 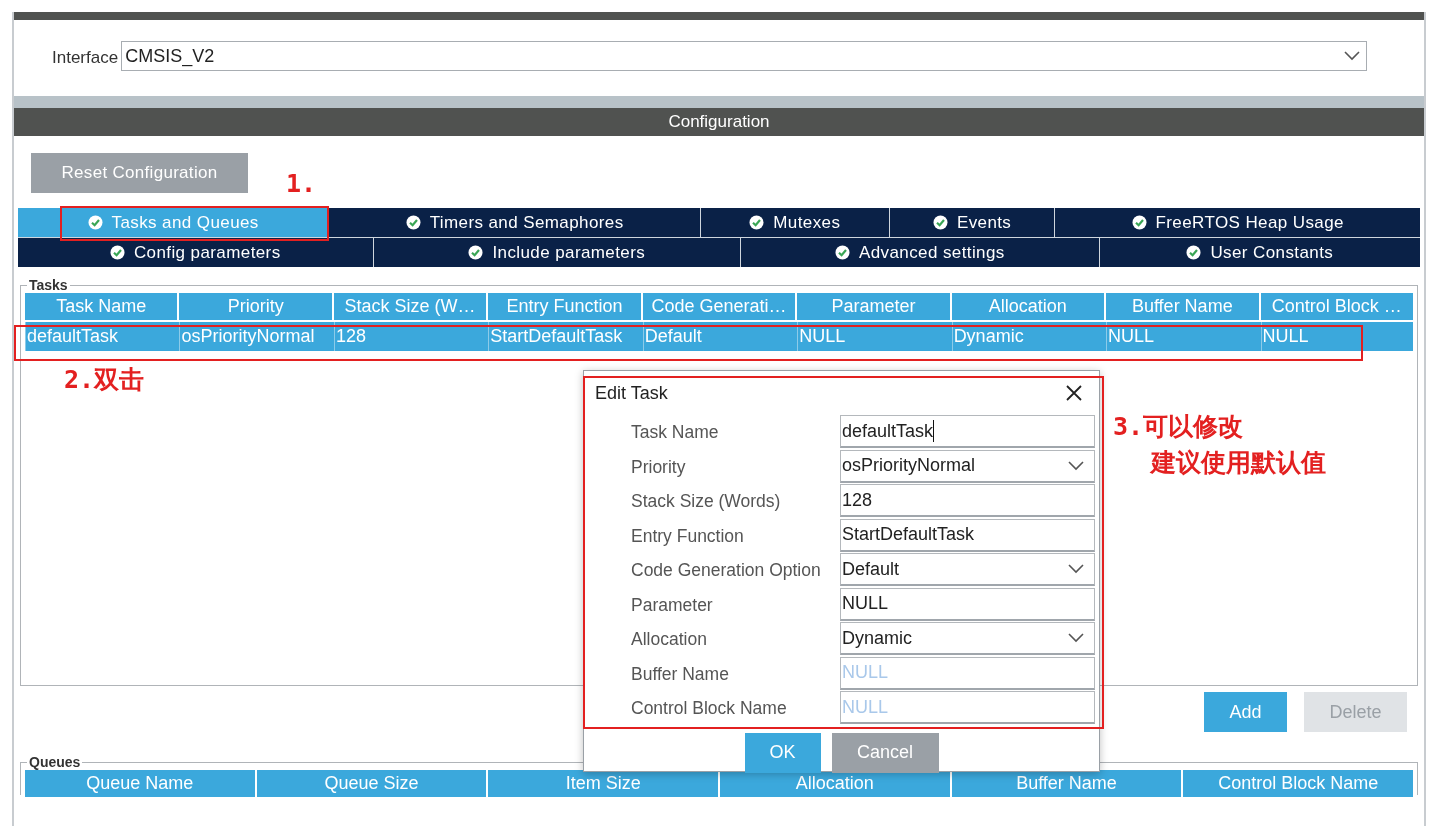 I want to click on column-header: Parameter, so click(x=873, y=306).